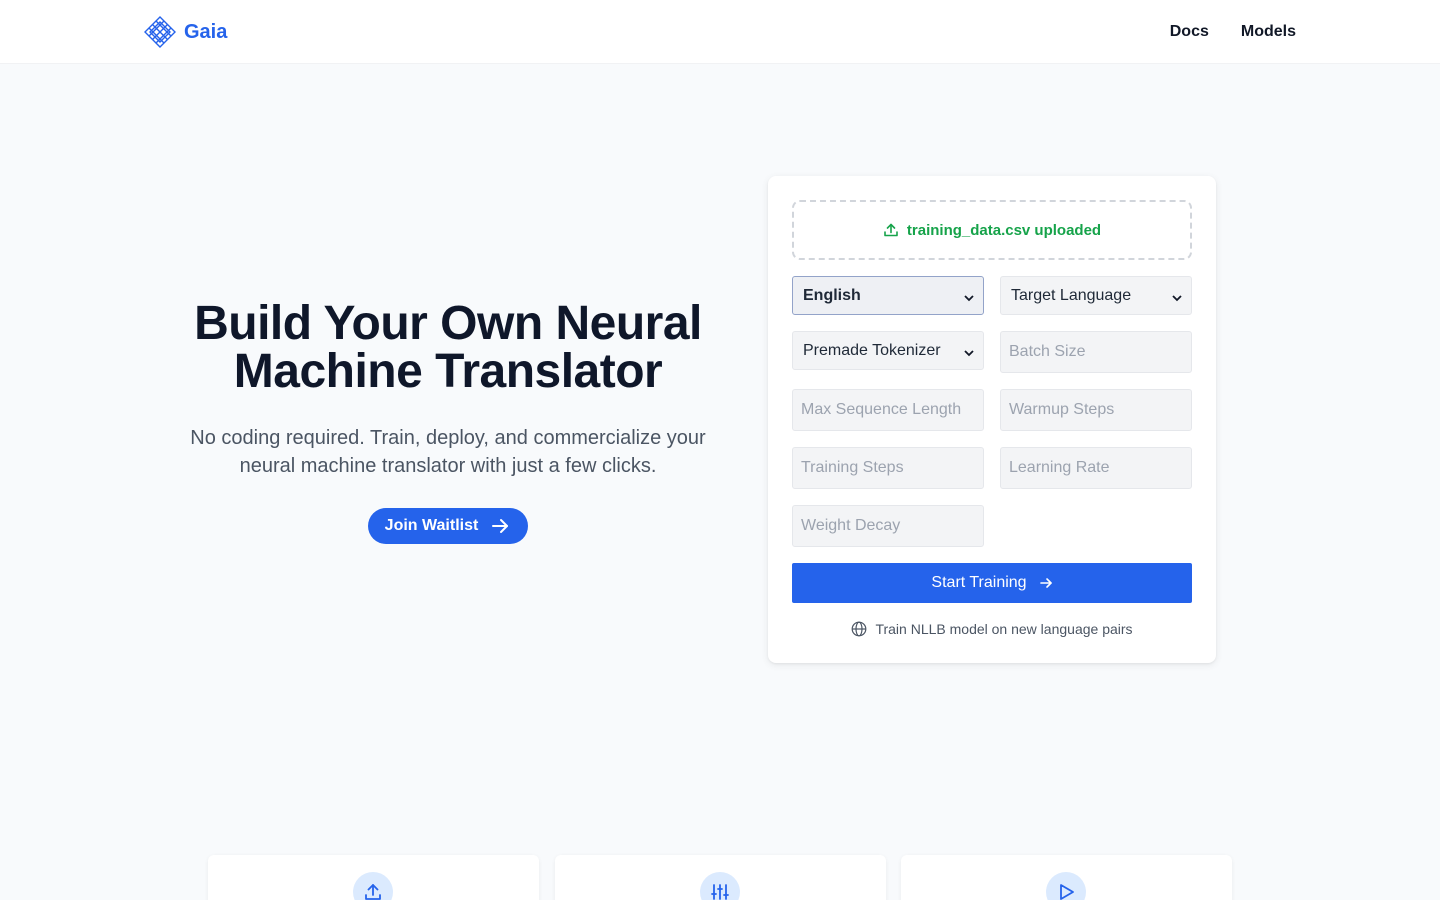 The image size is (1440, 900). Describe the element at coordinates (448, 371) in the screenshot. I see `hero-title-line-2: Machine Translator` at that location.